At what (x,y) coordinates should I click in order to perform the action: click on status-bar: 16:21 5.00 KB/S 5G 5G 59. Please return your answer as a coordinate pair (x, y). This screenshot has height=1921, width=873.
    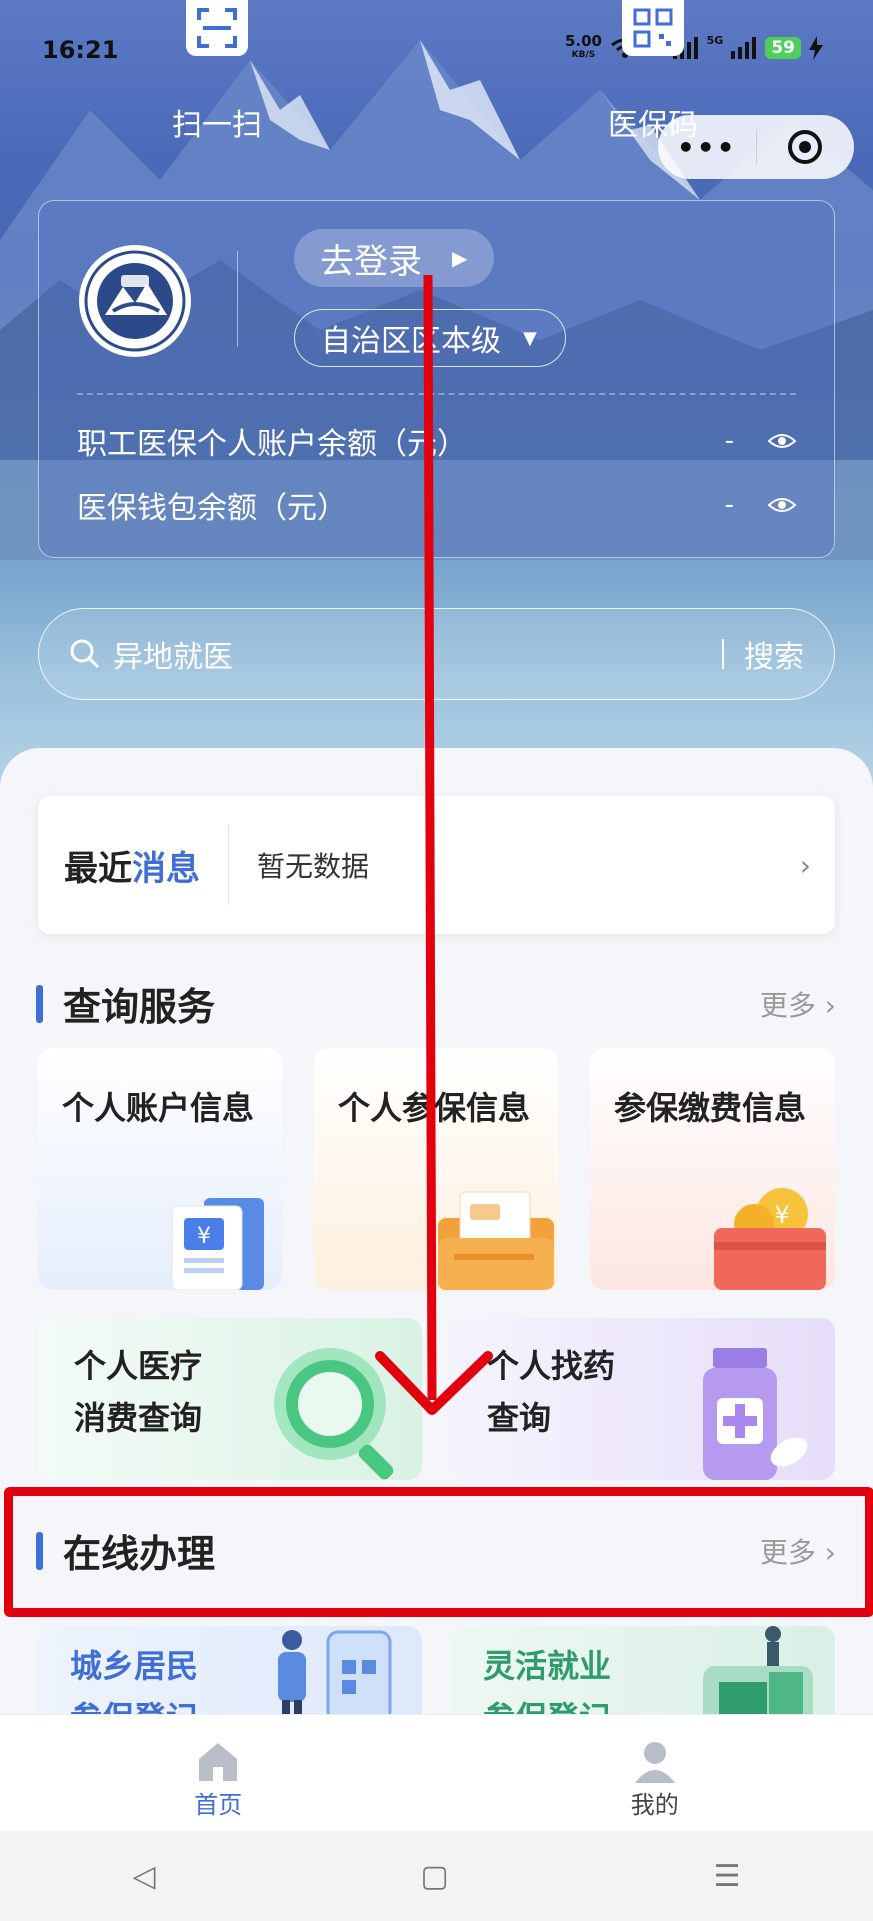
    Looking at the image, I should click on (436, 50).